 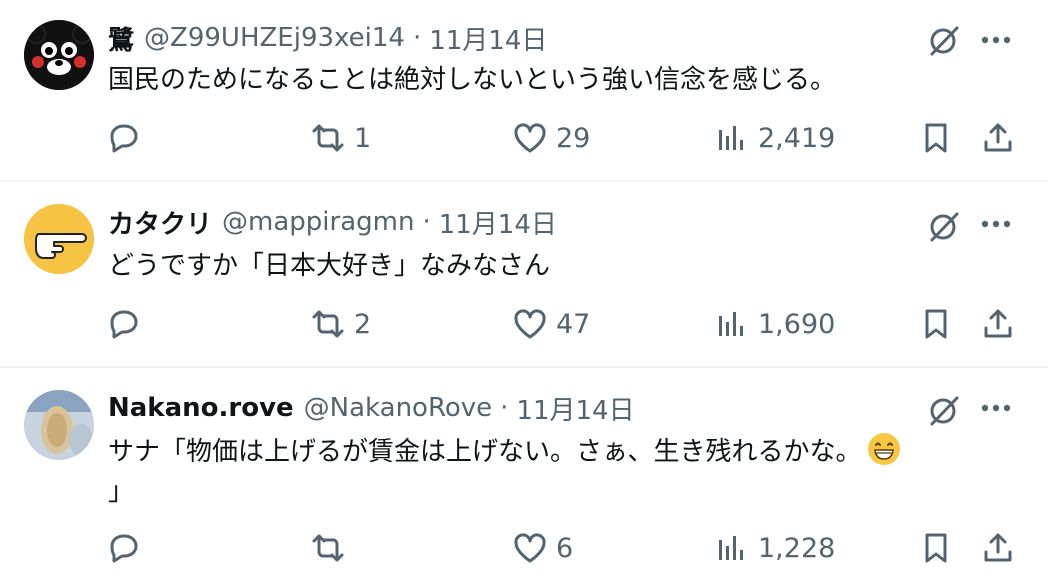 I want to click on post-text: 国民のためになることは絶対しないという強い信念を感じる。, so click(x=558, y=80).